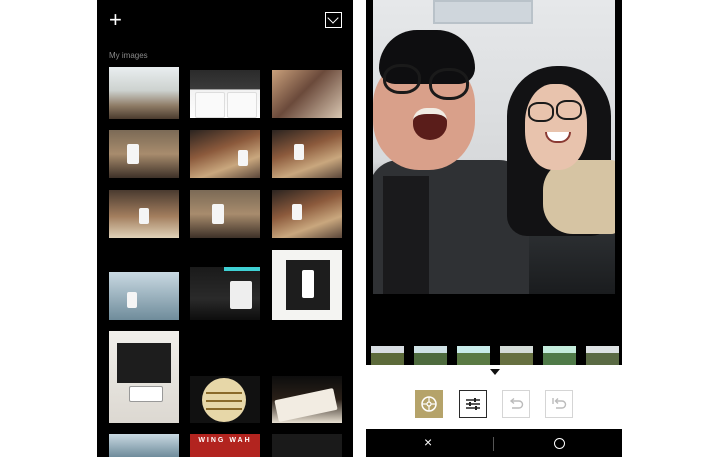 Image resolution: width=720 pixels, height=457 pixels. What do you see at coordinates (559, 443) in the screenshot?
I see `confirm-circle-icon` at bounding box center [559, 443].